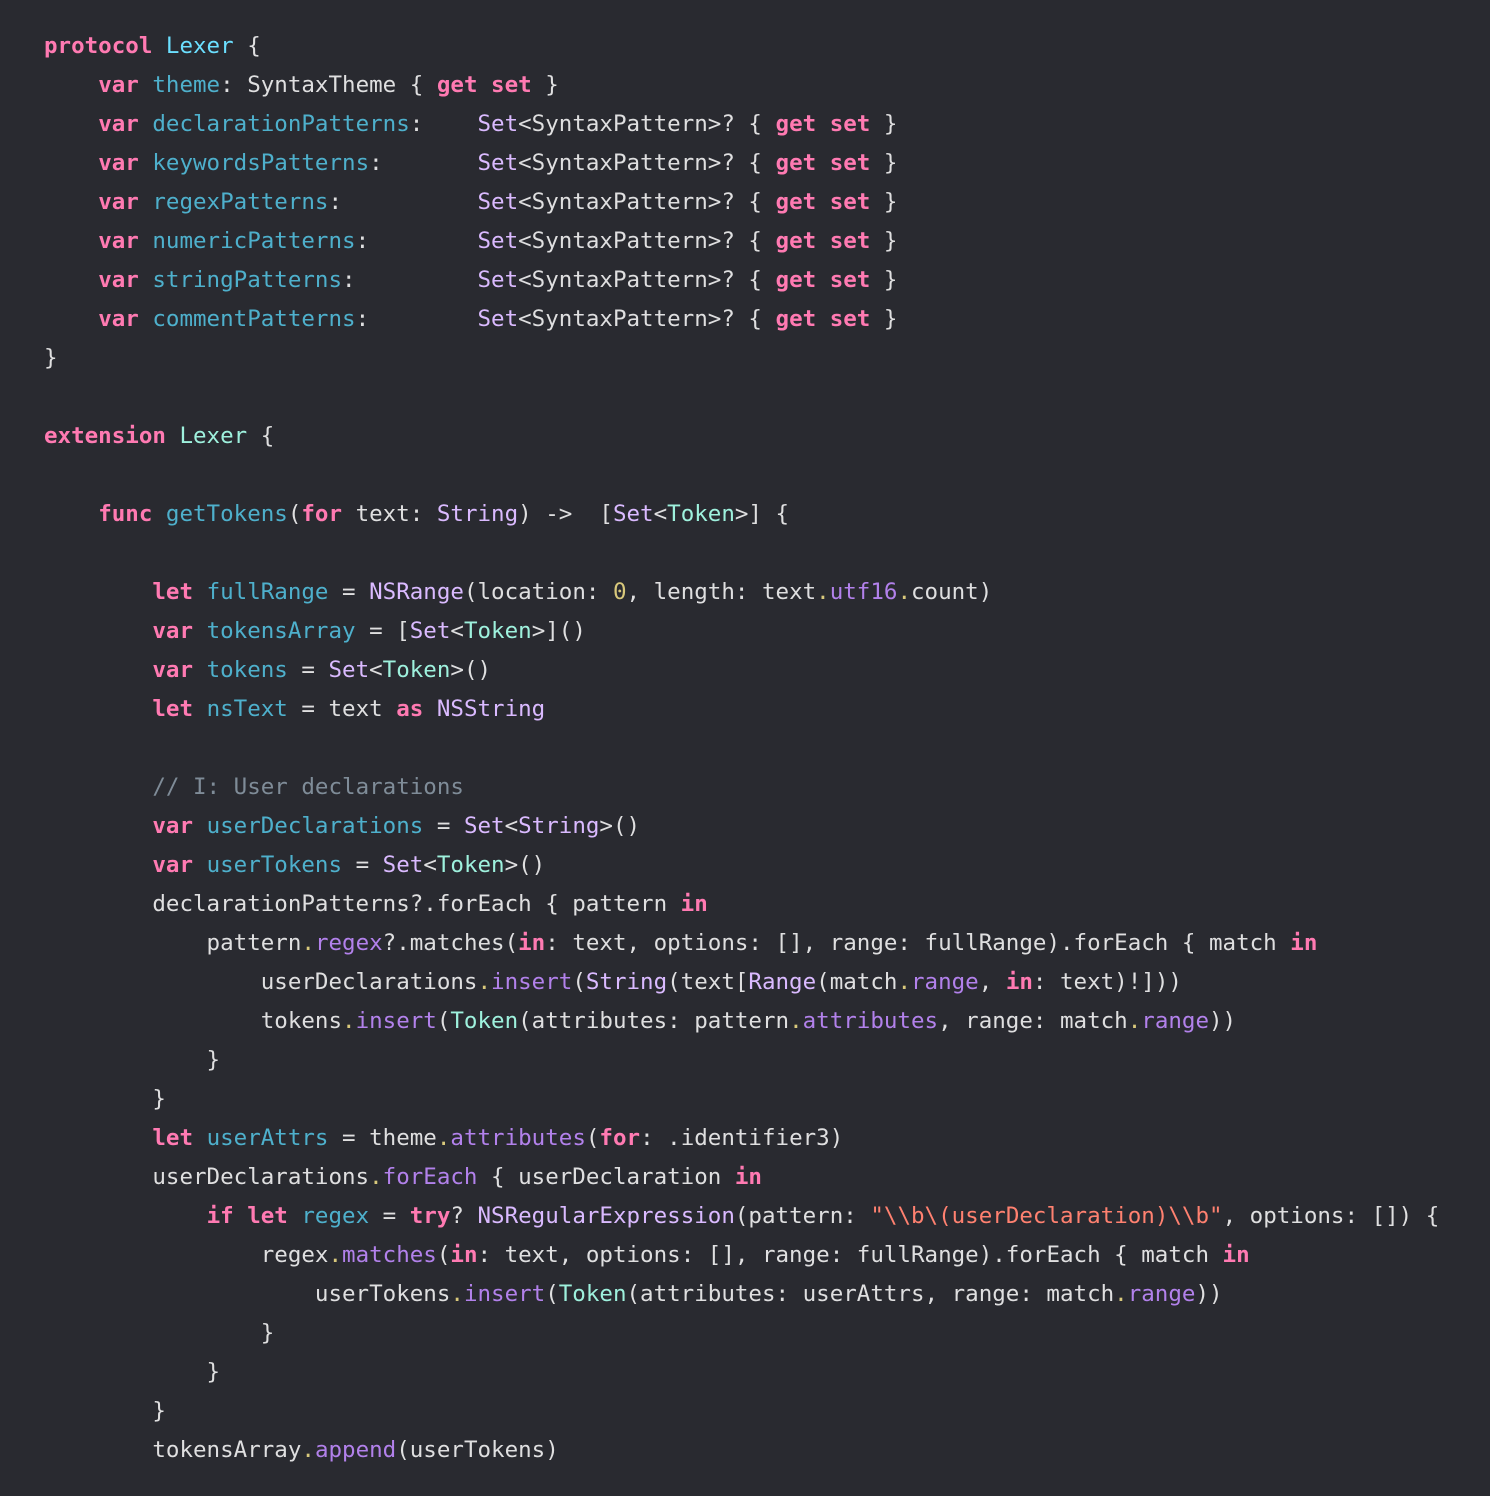  What do you see at coordinates (173, 709) in the screenshot?
I see `keyword-token: let` at bounding box center [173, 709].